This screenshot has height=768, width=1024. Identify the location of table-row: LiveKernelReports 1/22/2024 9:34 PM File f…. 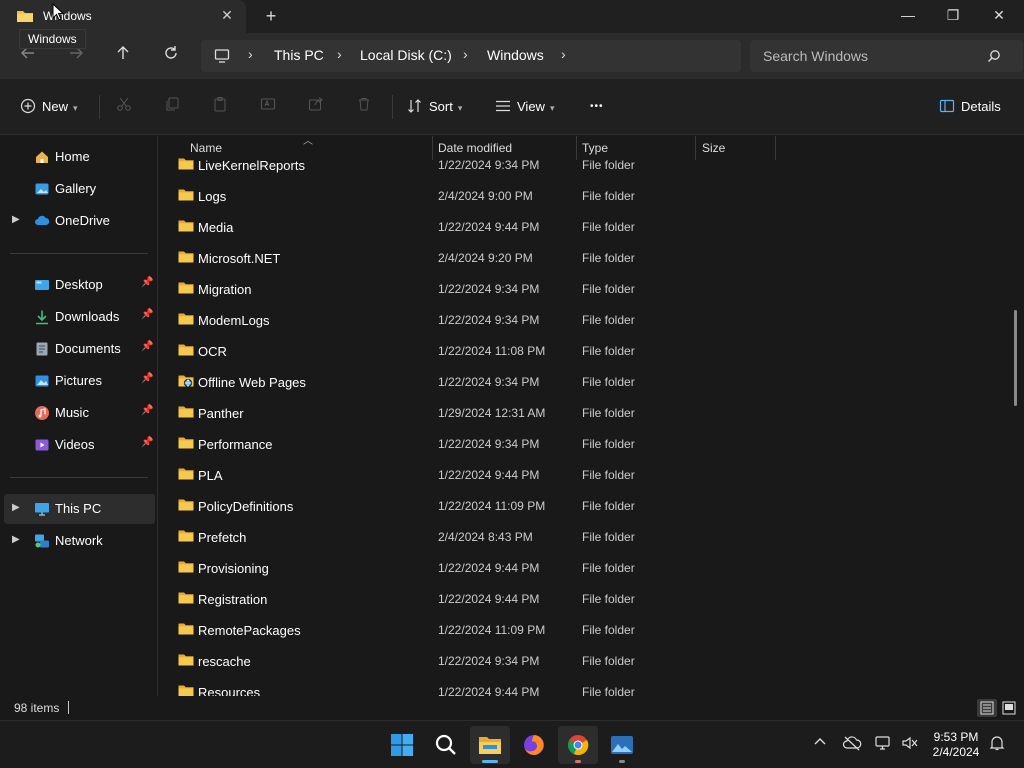
(580, 165).